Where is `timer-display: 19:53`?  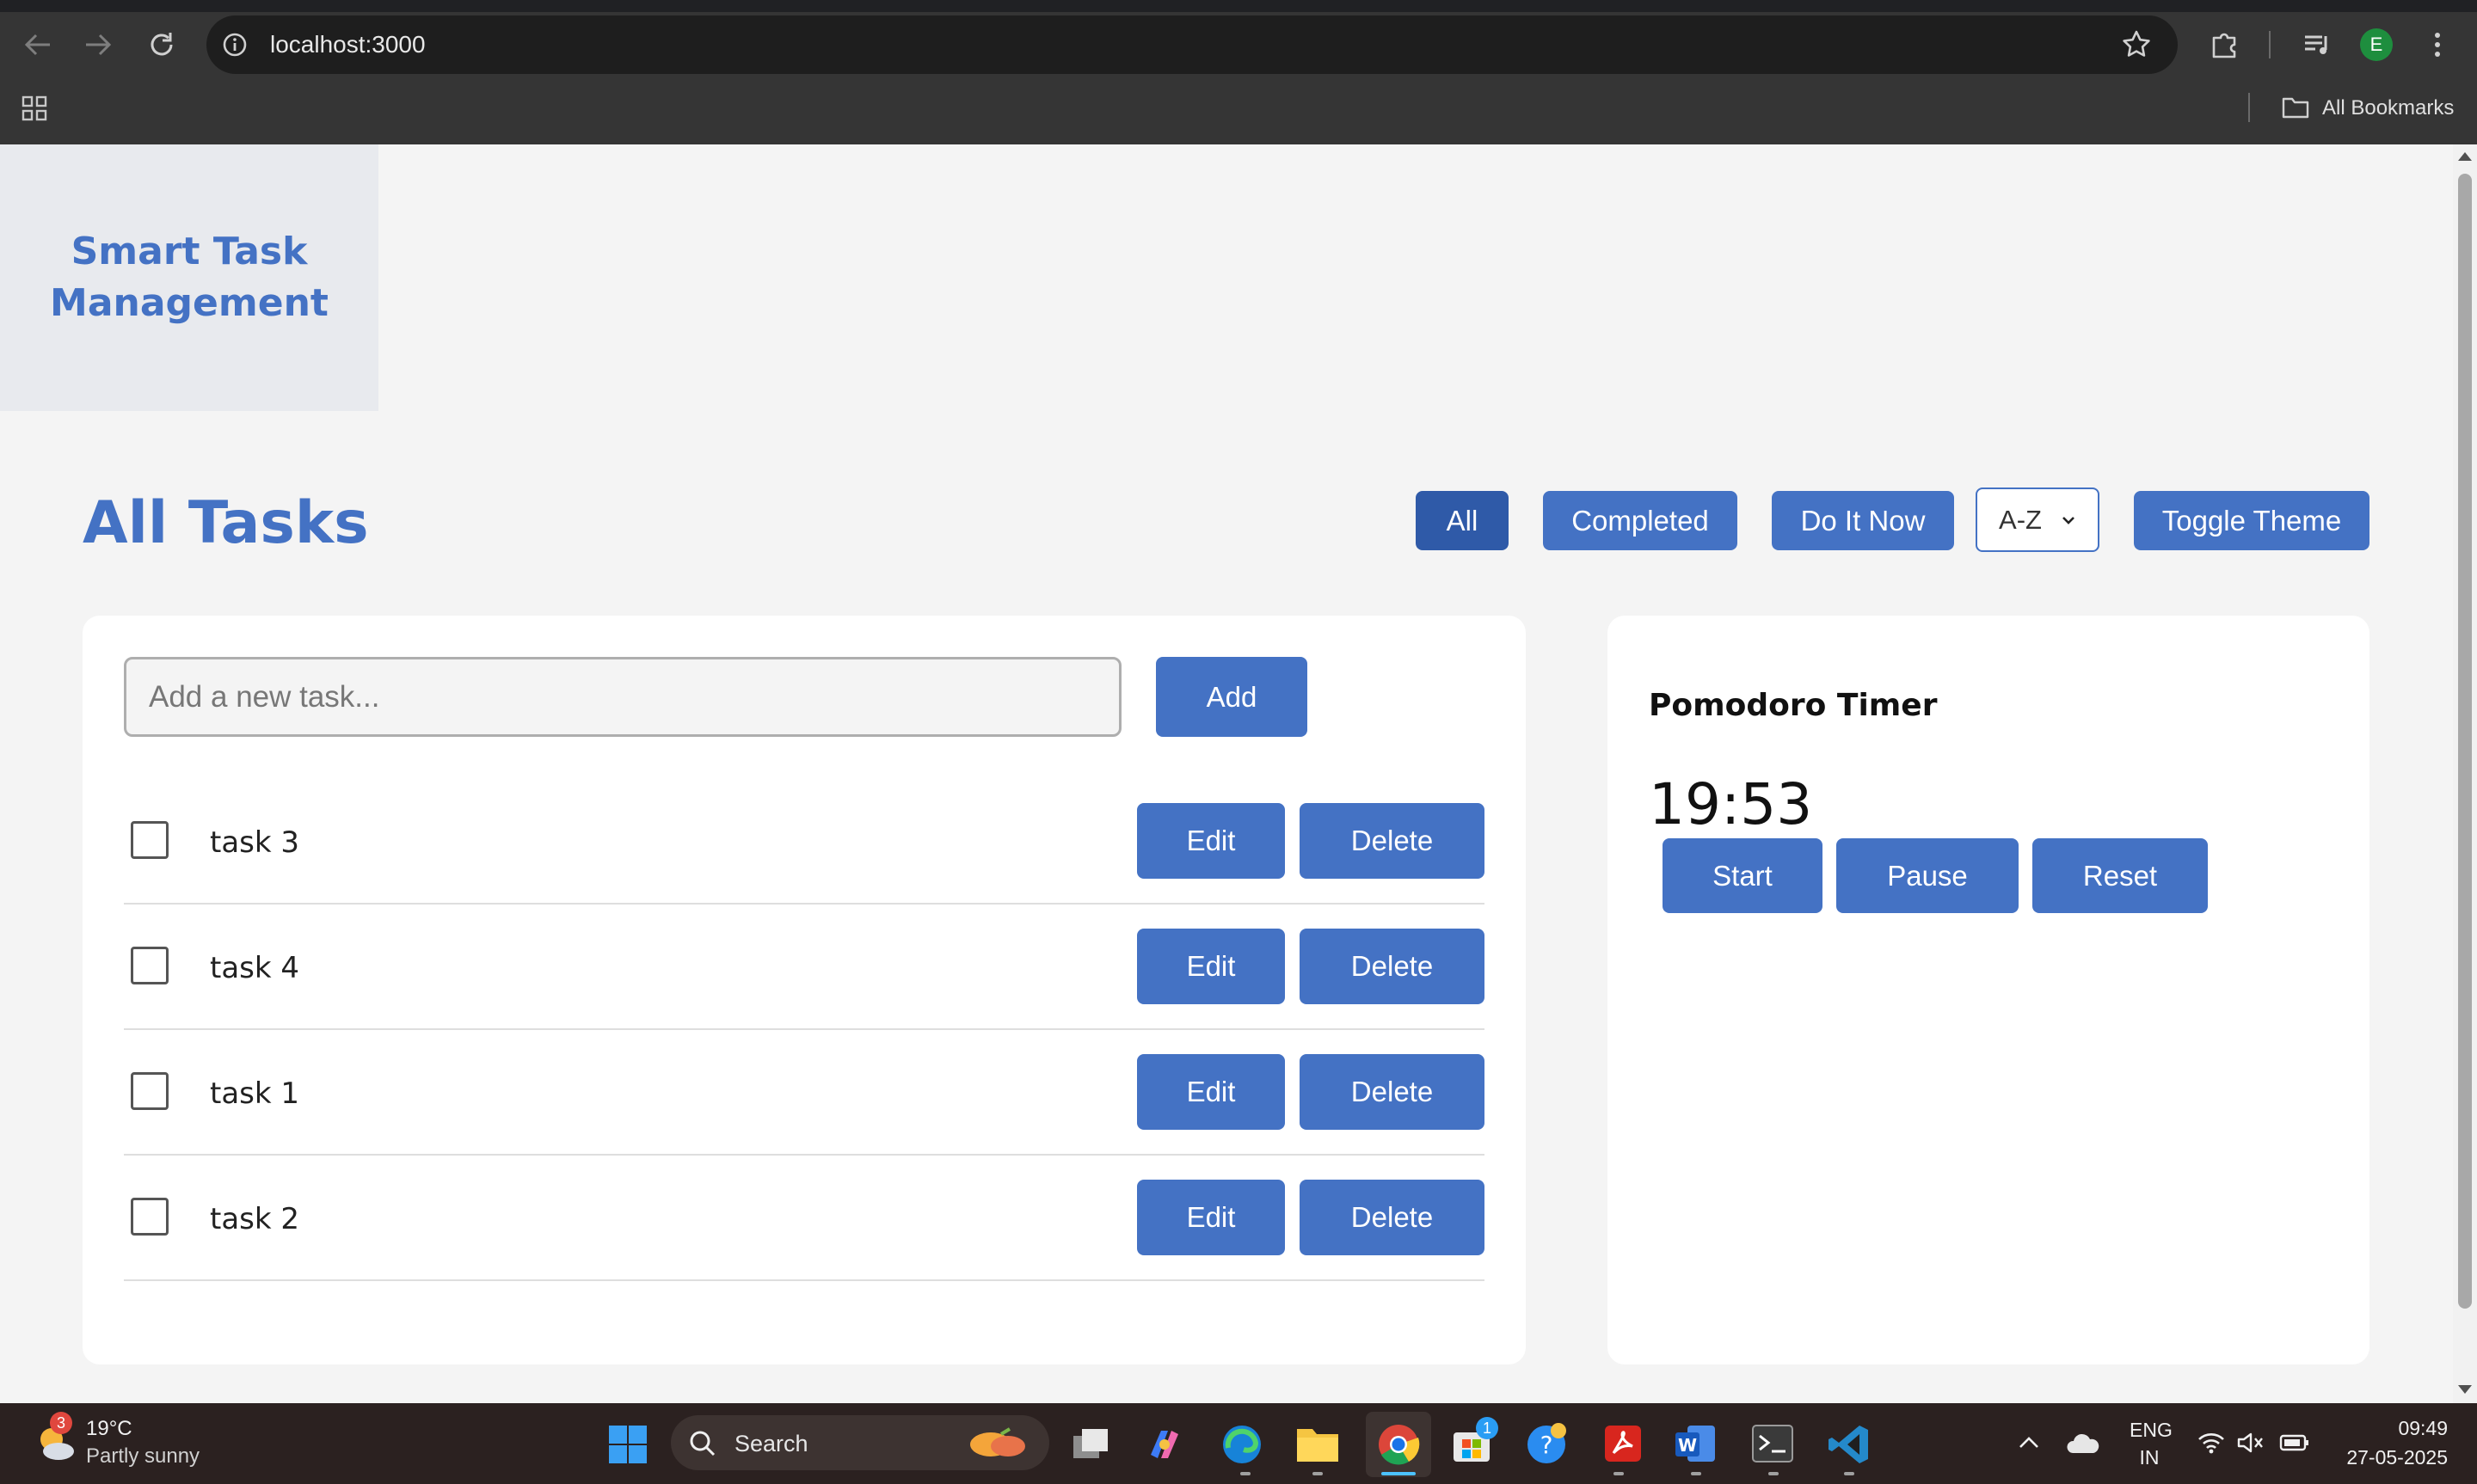 timer-display: 19:53 is located at coordinates (1731, 804).